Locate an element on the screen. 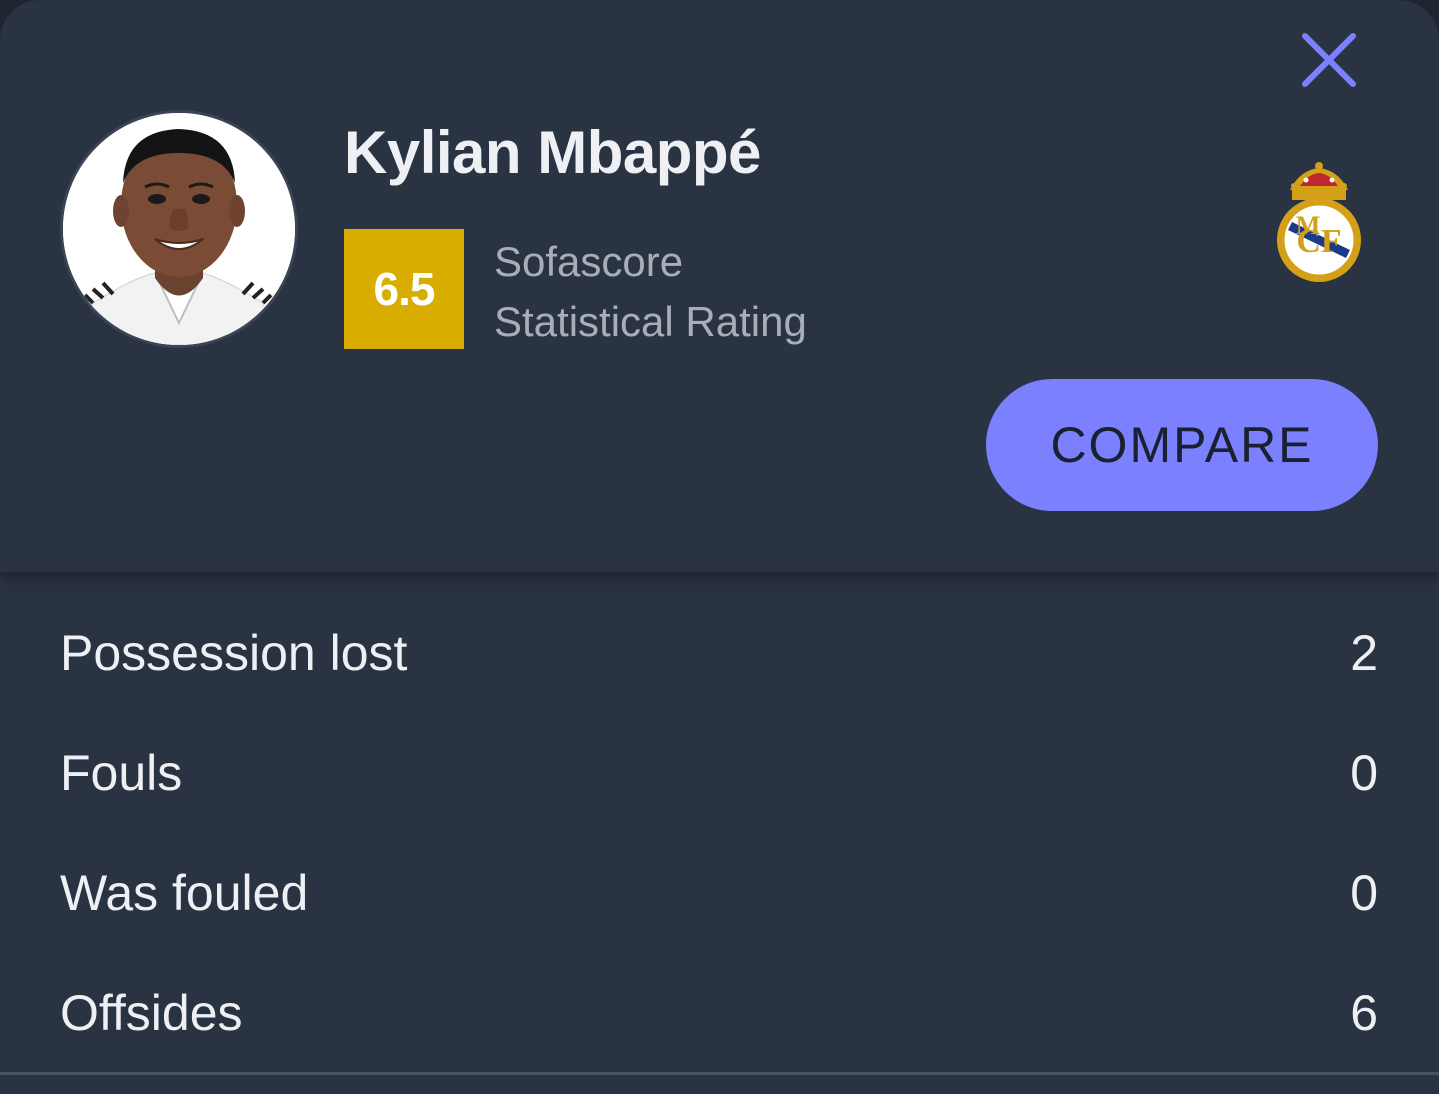 This screenshot has height=1094, width=1439. stat-row-was-fouled: Was fouled 0 is located at coordinates (719, 893).